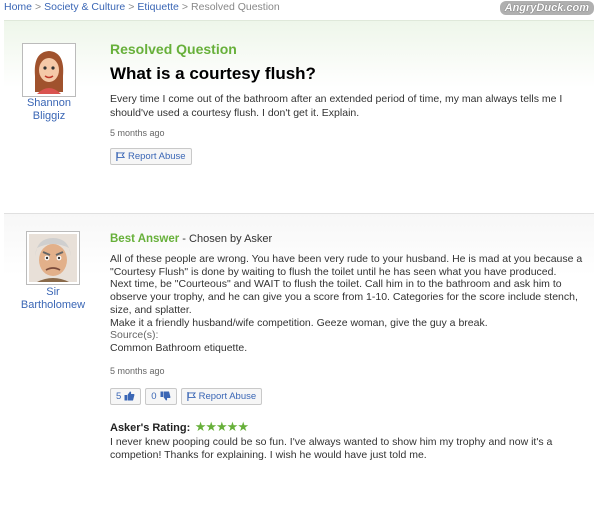 This screenshot has width=598, height=521. What do you see at coordinates (347, 427) in the screenshot?
I see `asker-rating: Asker's Rating: ★★★★★` at bounding box center [347, 427].